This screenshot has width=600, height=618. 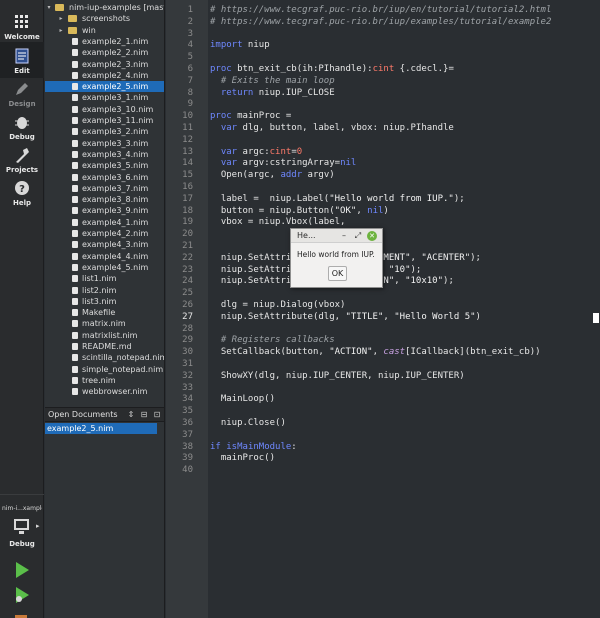 What do you see at coordinates (104, 233) in the screenshot?
I see `tree-file: example4_2.nim` at bounding box center [104, 233].